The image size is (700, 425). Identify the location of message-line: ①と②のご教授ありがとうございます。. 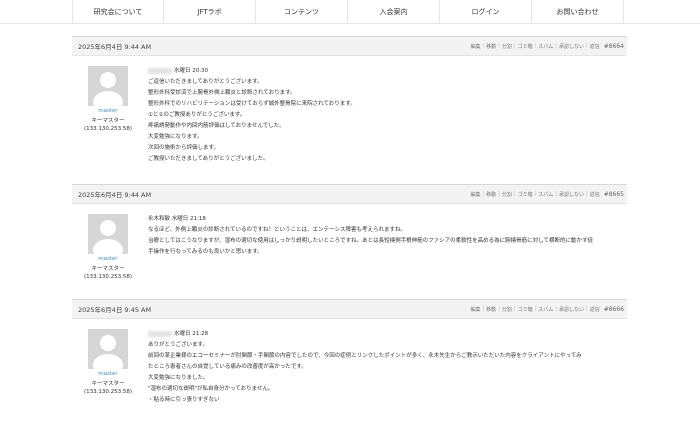
(197, 115).